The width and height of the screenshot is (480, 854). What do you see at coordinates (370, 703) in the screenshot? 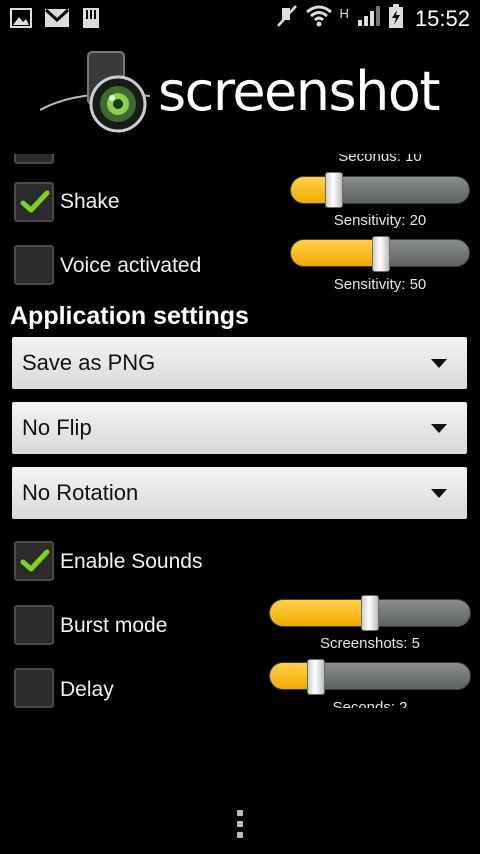
I see `delay-seconds-caption: Seconds: 2` at bounding box center [370, 703].